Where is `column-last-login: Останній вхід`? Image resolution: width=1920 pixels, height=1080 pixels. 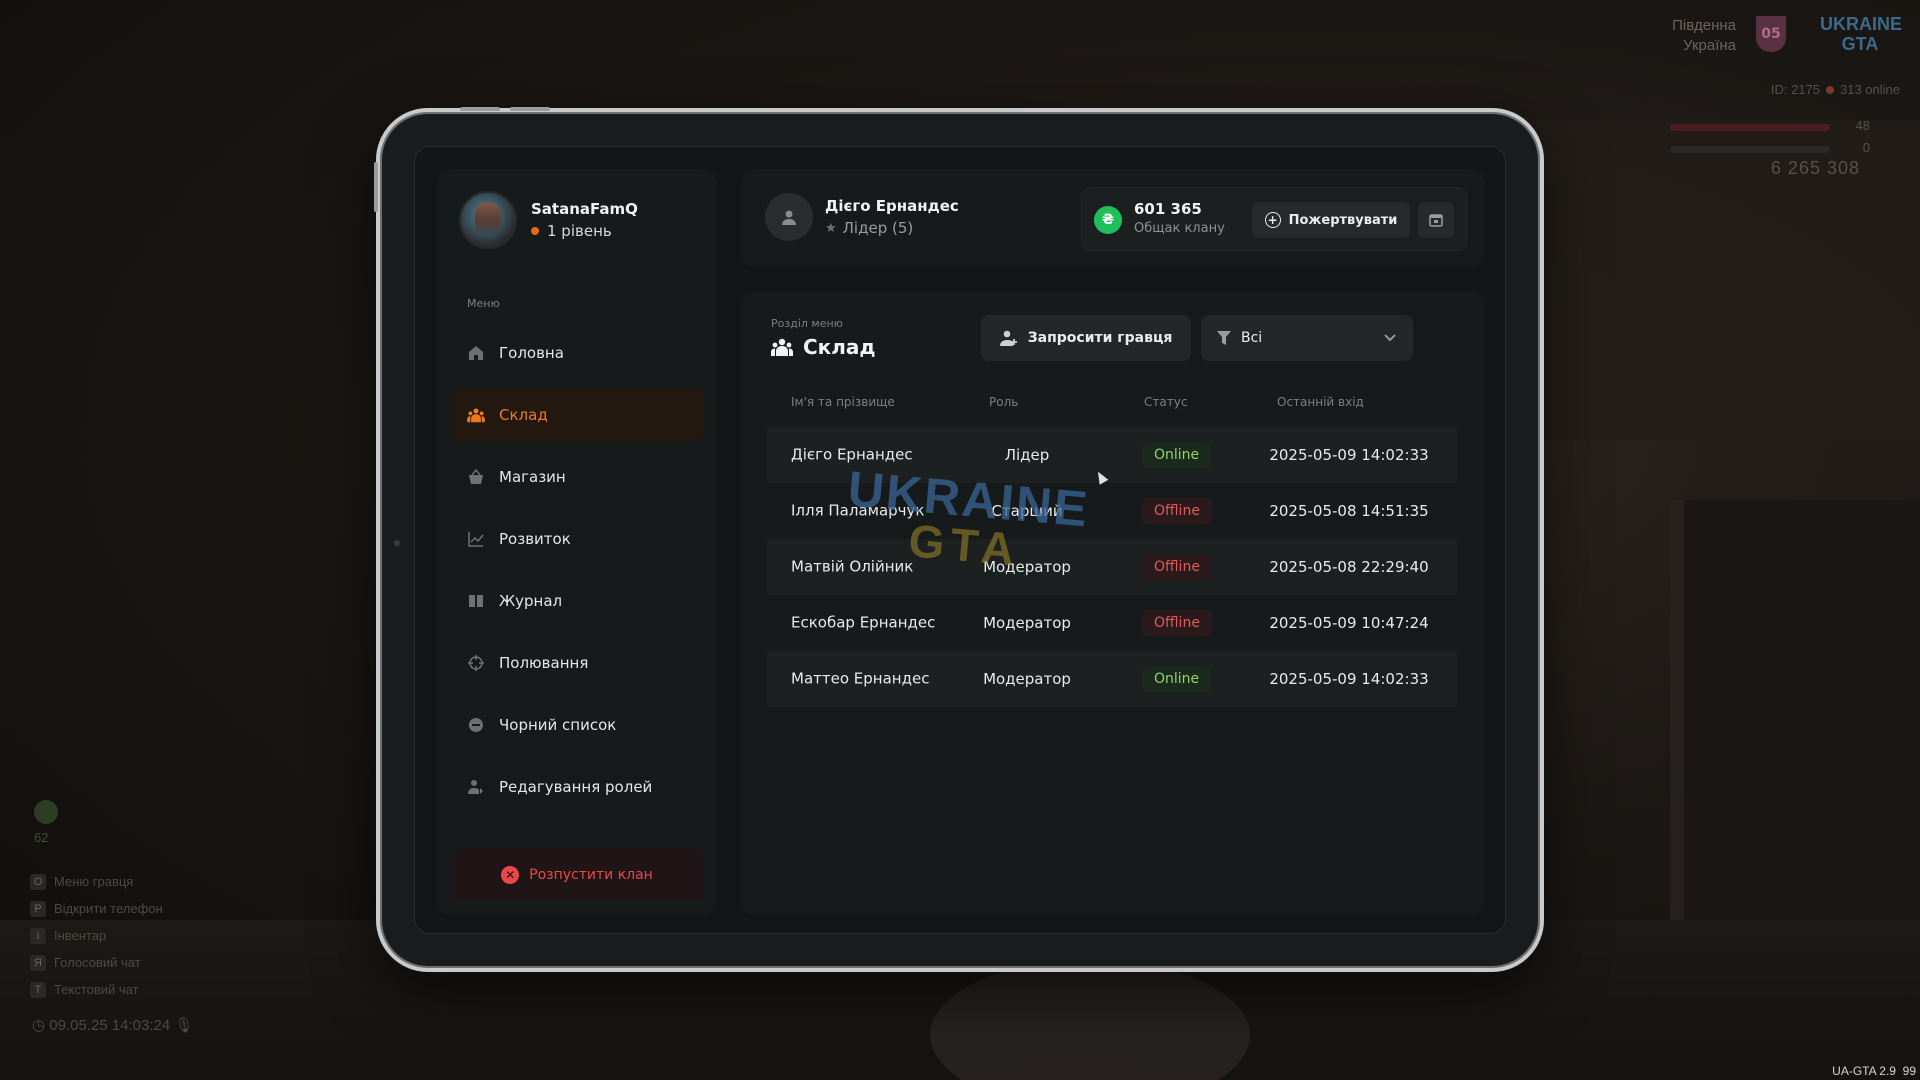
column-last-login: Останній вхід is located at coordinates (1320, 402).